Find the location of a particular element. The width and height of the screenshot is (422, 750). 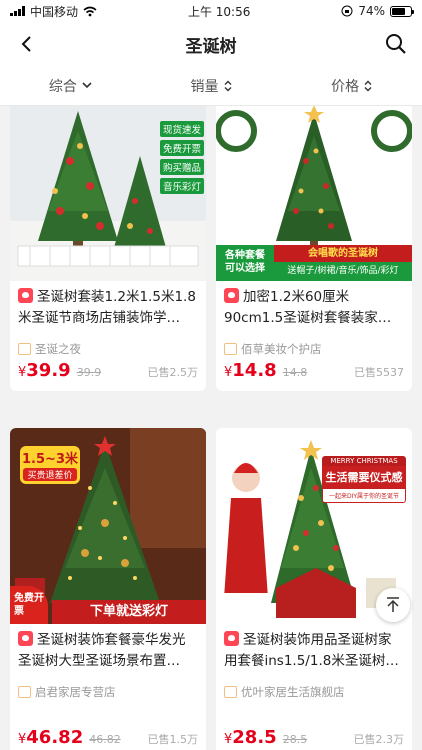

arrow-up-icon is located at coordinates (393, 604).